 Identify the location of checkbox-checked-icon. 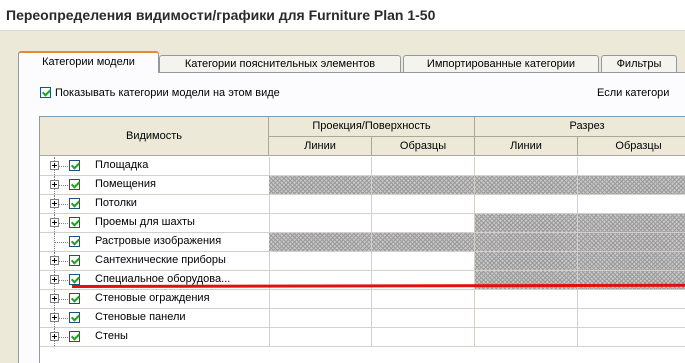
(45, 92).